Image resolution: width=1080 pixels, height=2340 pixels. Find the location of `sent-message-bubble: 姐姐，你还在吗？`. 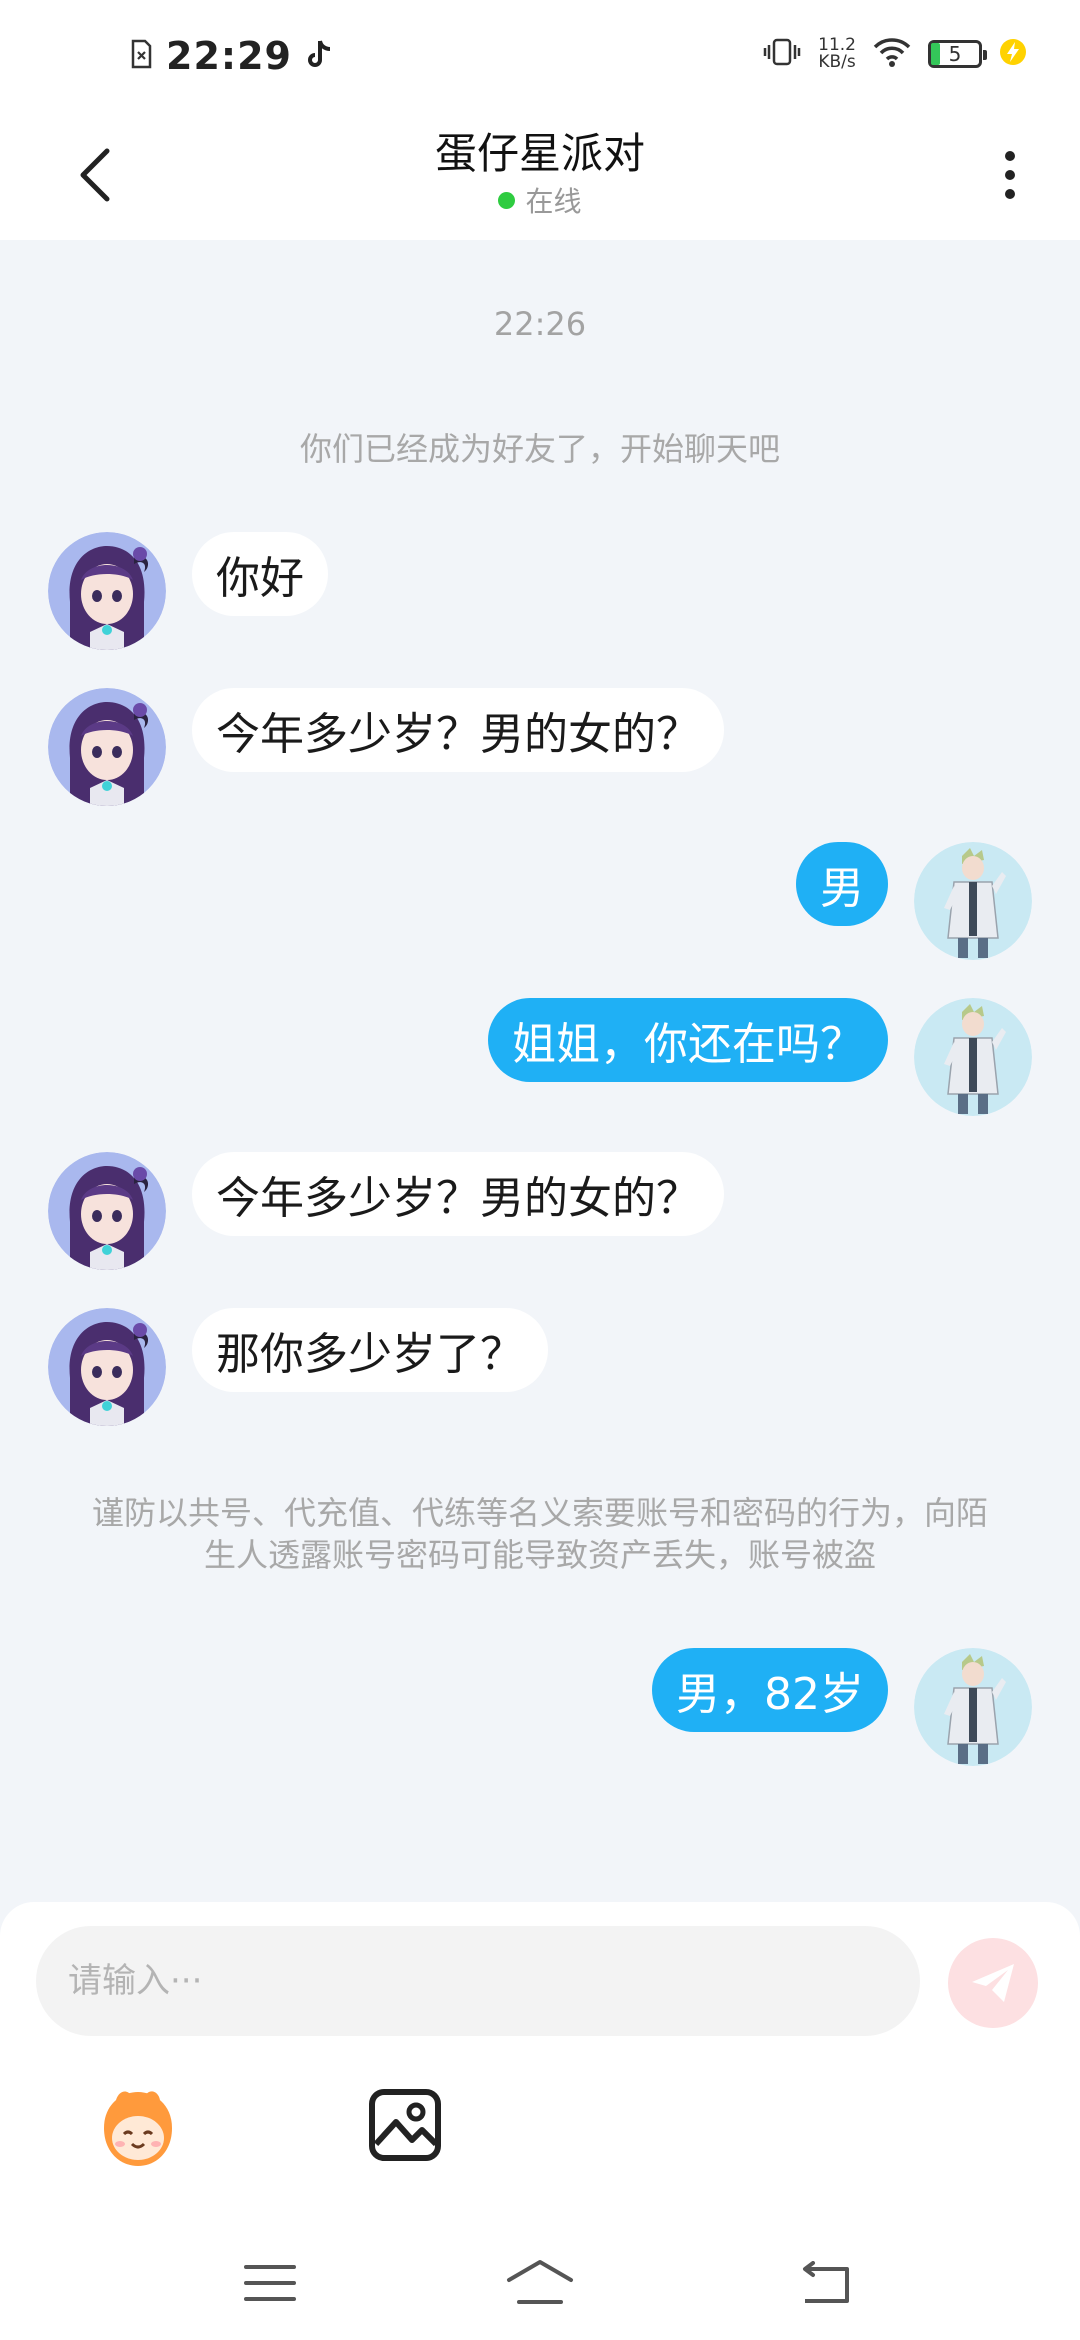

sent-message-bubble: 姐姐，你还在吗？ is located at coordinates (688, 1040).